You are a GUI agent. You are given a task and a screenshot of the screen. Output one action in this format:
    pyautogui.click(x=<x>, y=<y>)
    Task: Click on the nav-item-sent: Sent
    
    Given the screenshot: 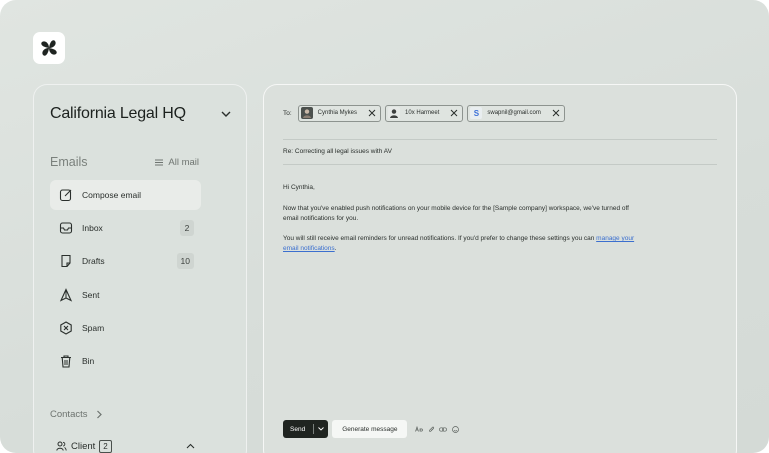 What is the action you would take?
    pyautogui.click(x=125, y=295)
    